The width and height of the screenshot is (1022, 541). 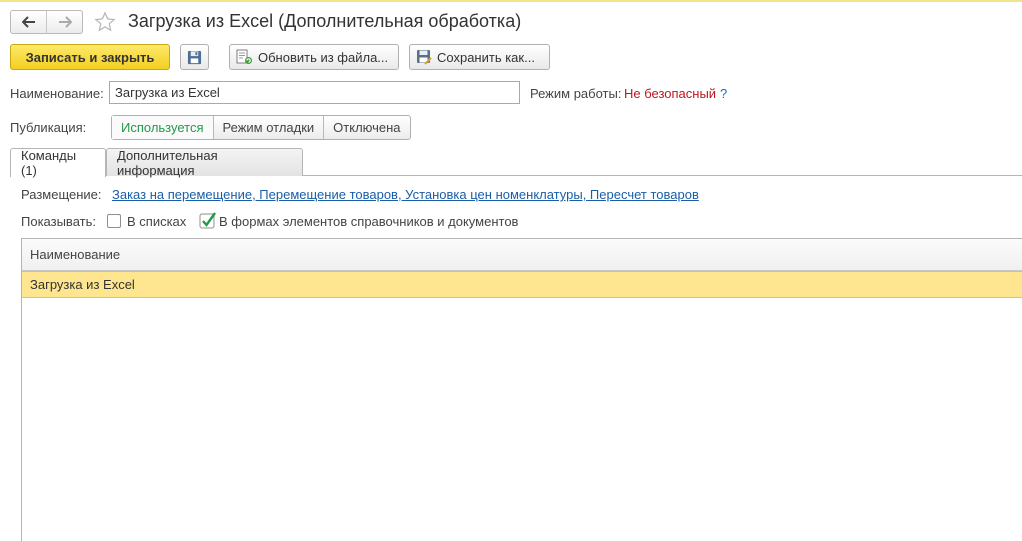 What do you see at coordinates (204, 163) in the screenshot?
I see `tab-additional-info: Дополнительная информация` at bounding box center [204, 163].